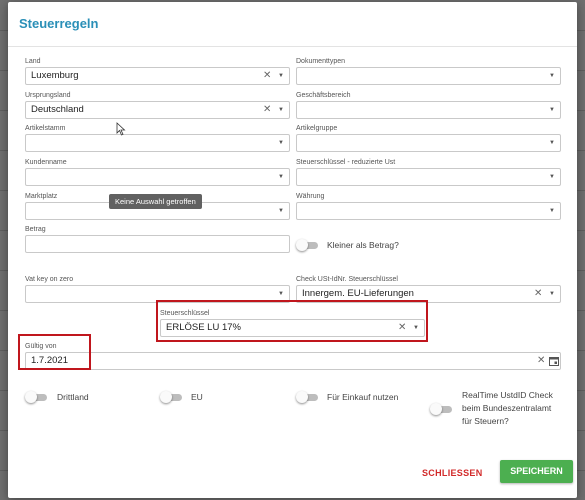 The width and height of the screenshot is (585, 500). I want to click on vat-key-on-zero-label: Vat key on zero, so click(49, 279).